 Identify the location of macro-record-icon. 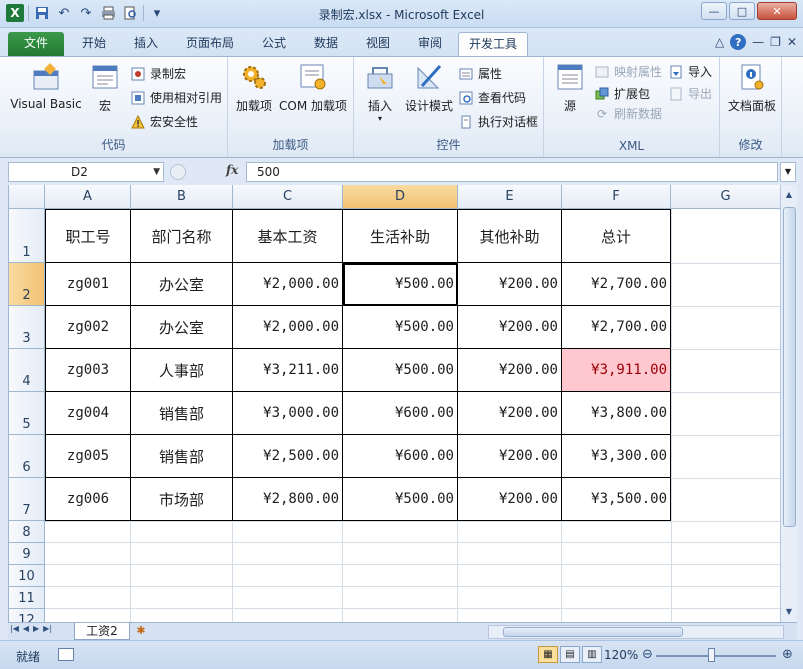
(66, 654).